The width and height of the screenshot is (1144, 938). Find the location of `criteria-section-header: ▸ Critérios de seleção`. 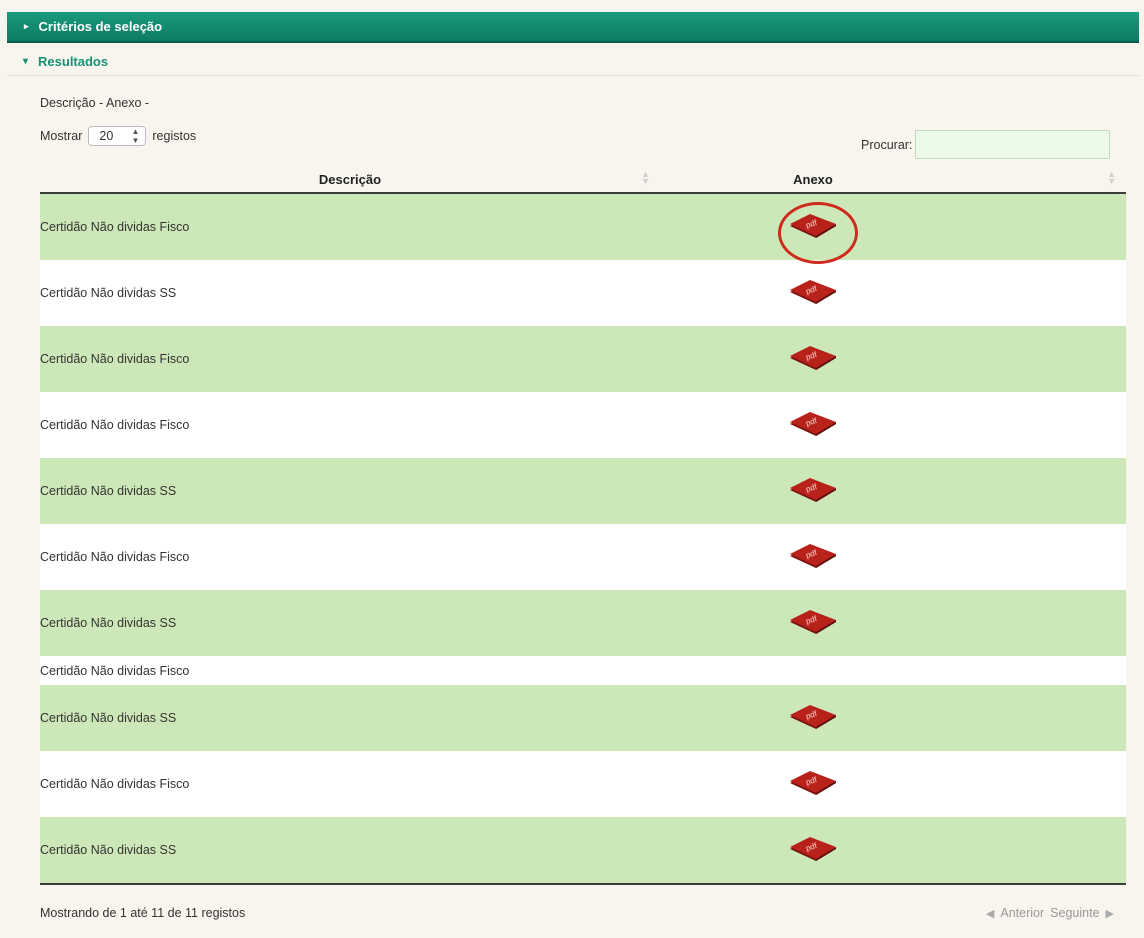

criteria-section-header: ▸ Critérios de seleção is located at coordinates (573, 27).